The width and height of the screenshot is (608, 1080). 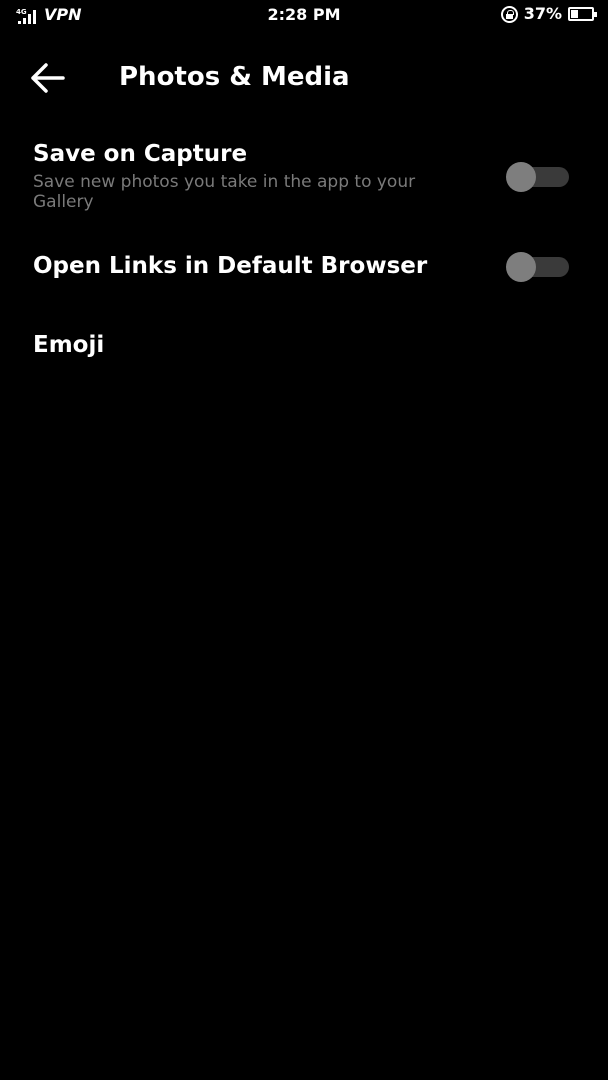 I want to click on save-on-capture-toggle, so click(x=537, y=176).